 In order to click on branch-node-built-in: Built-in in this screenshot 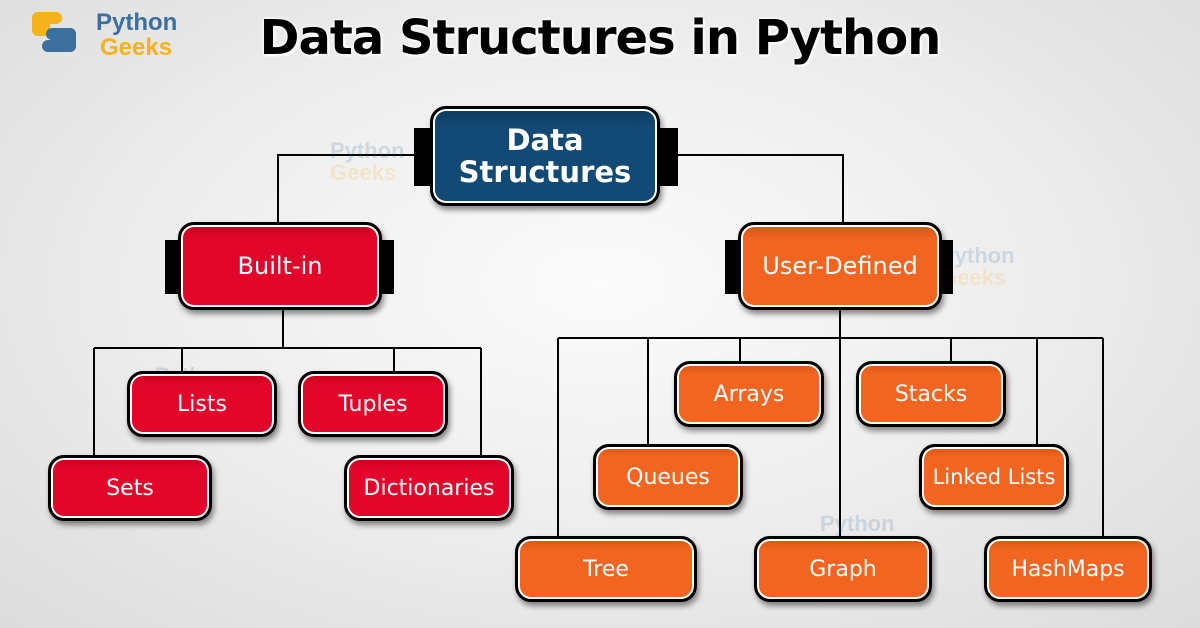, I will do `click(280, 266)`.